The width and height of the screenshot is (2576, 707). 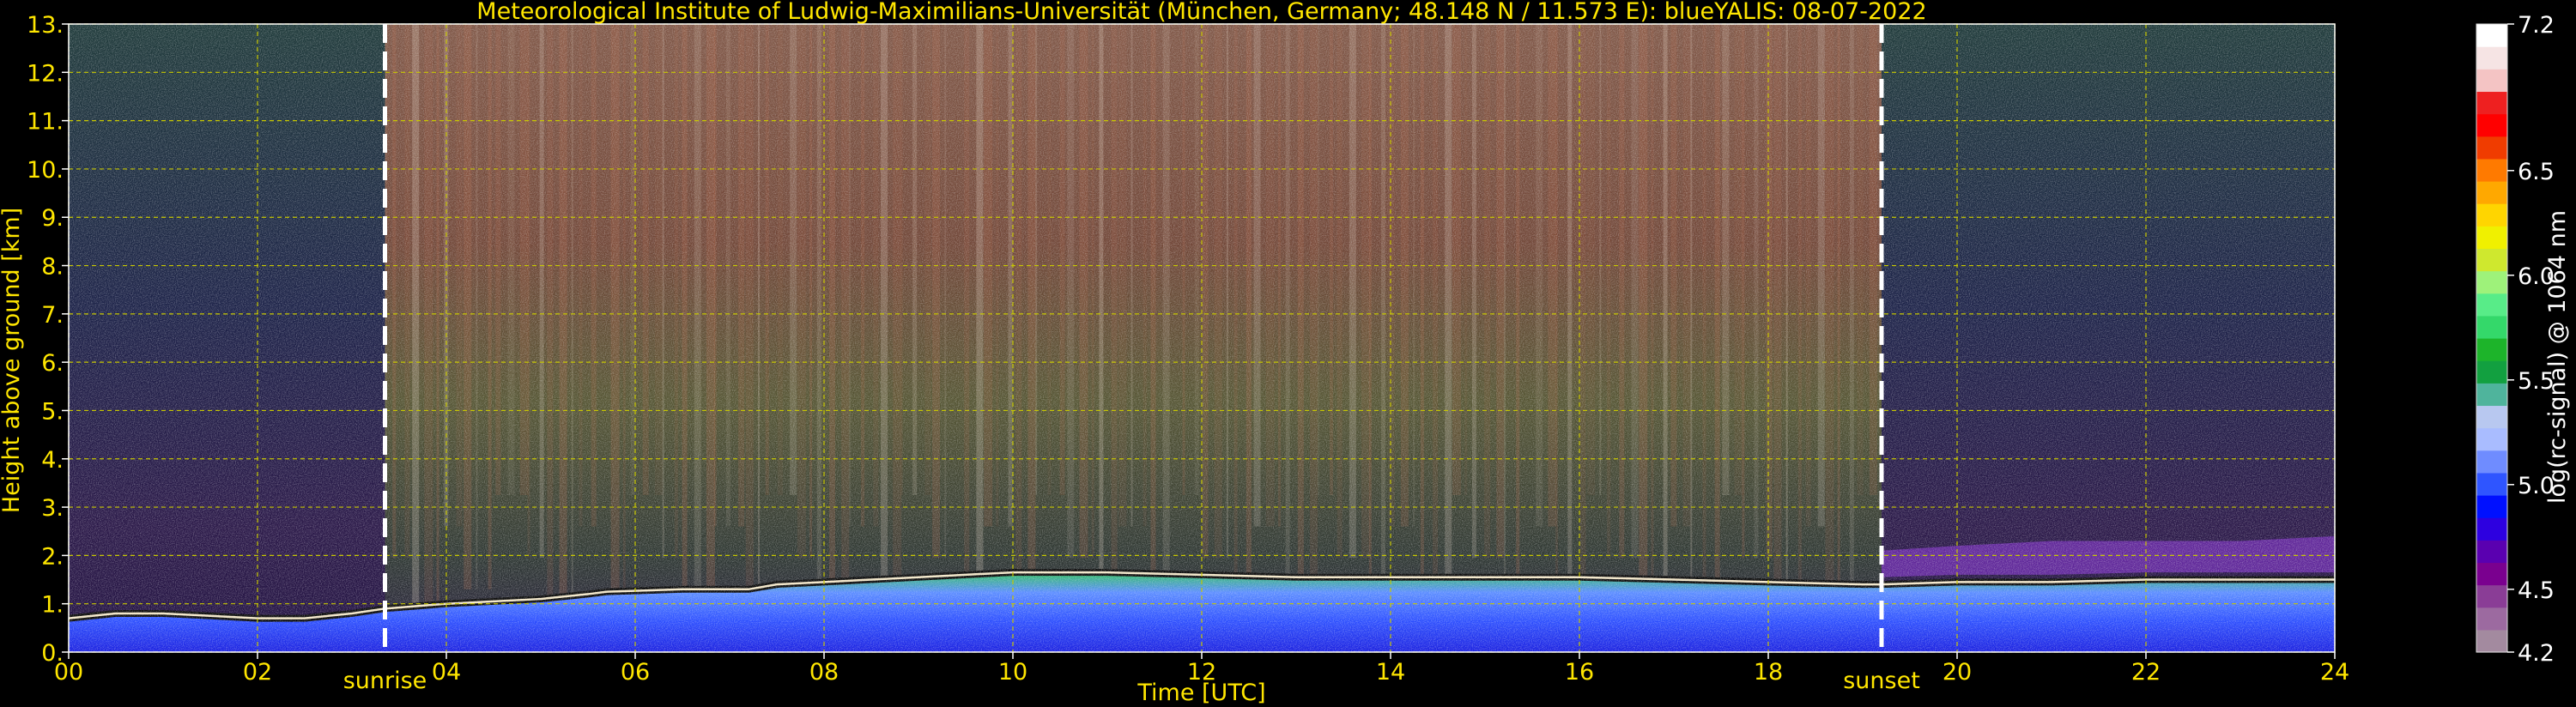 What do you see at coordinates (2536, 26) in the screenshot?
I see `colorbar-tick-label: 7.2` at bounding box center [2536, 26].